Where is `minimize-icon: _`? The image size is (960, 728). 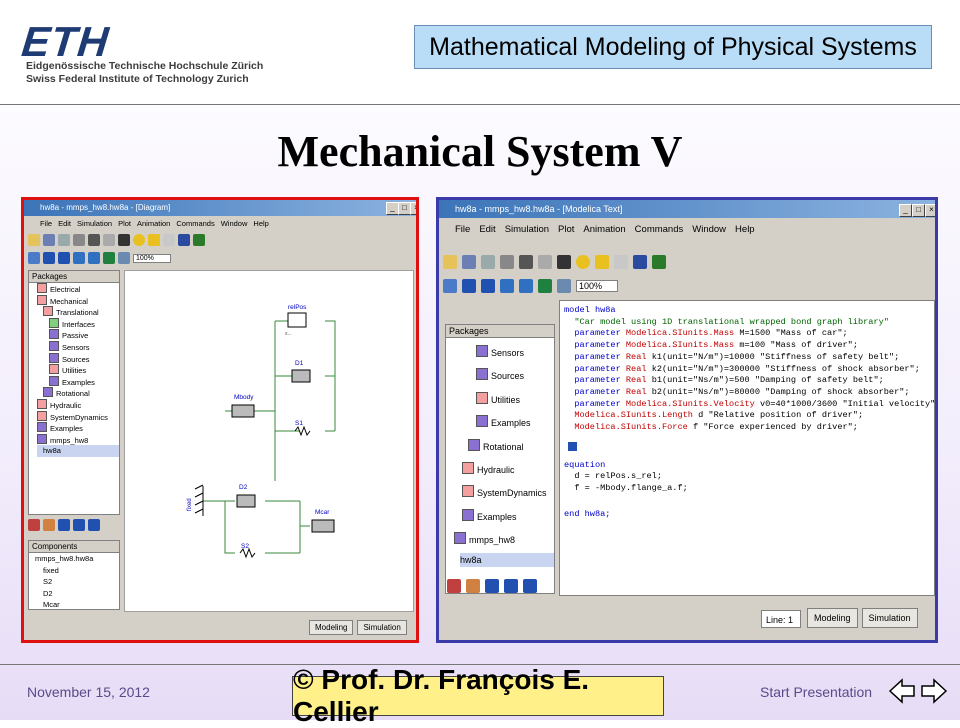 minimize-icon: _ is located at coordinates (905, 210).